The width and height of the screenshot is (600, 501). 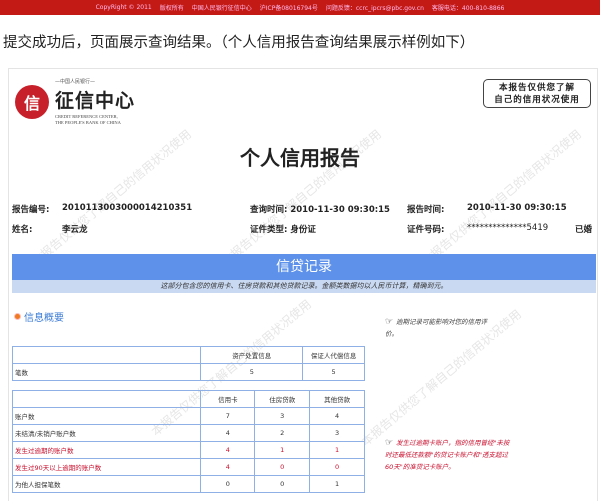 I want to click on report-no-label: 报告编号:, so click(x=31, y=210).